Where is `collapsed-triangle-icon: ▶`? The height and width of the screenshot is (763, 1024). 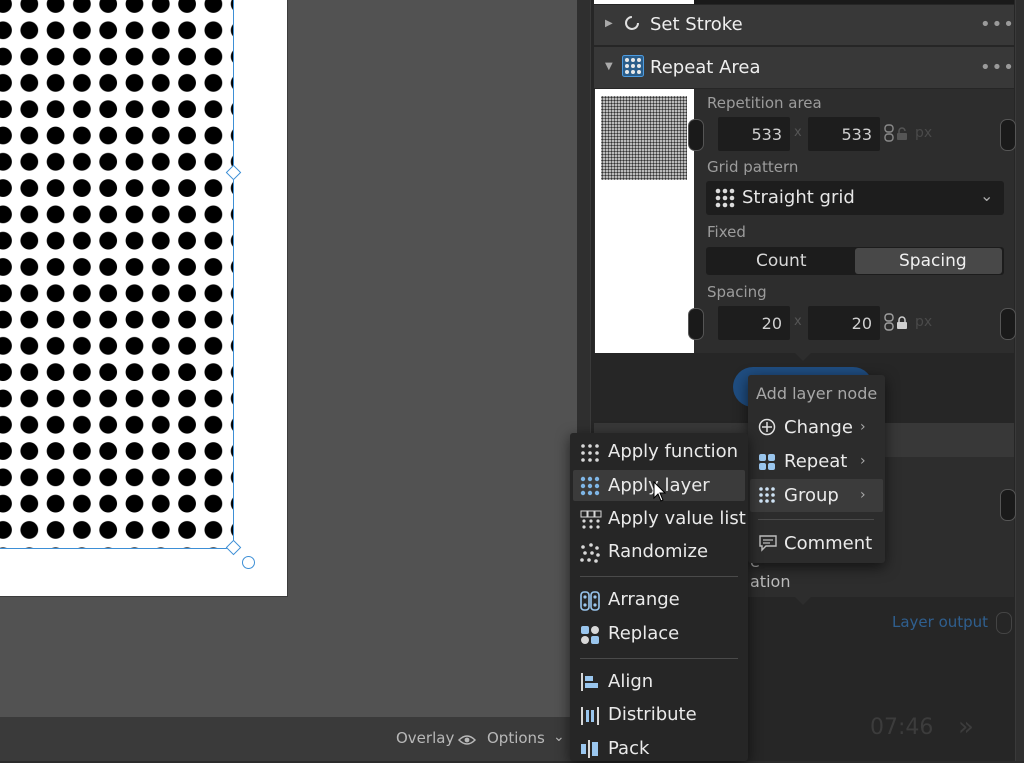 collapsed-triangle-icon: ▶ is located at coordinates (609, 23).